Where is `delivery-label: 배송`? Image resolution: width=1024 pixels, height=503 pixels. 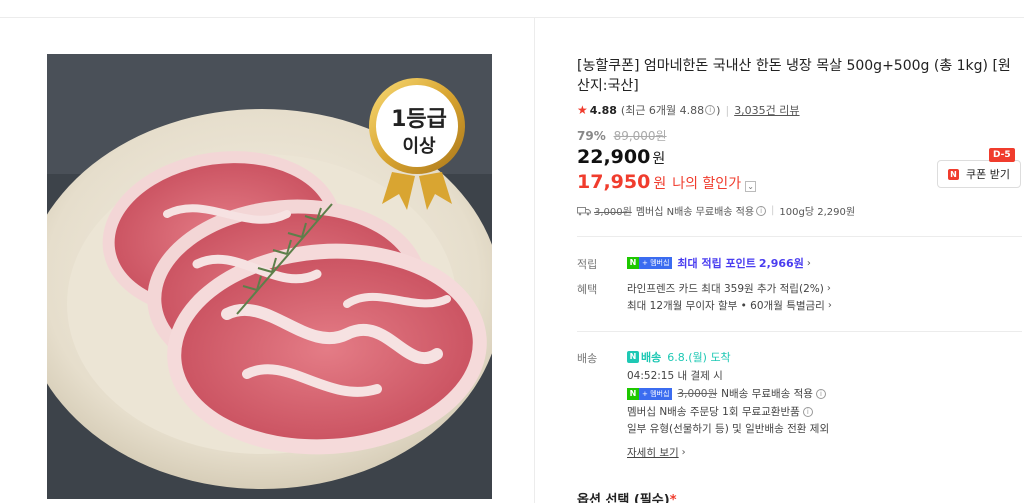
delivery-label: 배송 is located at coordinates (587, 358).